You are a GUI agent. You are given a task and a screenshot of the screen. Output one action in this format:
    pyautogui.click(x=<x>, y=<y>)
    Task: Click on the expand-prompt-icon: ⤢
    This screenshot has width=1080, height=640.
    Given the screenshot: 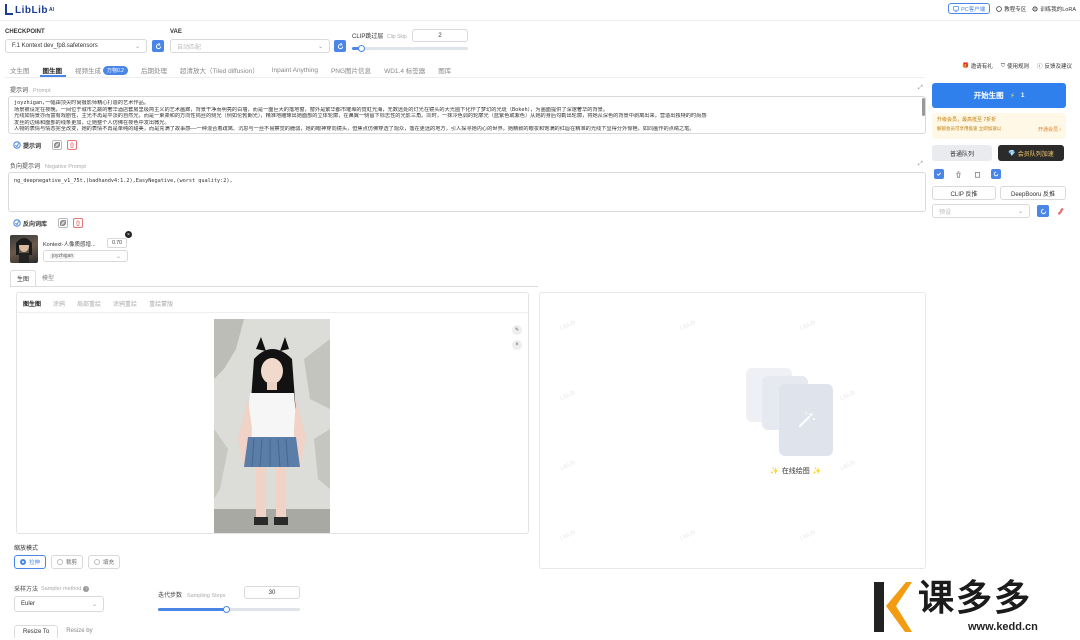 What is the action you would take?
    pyautogui.click(x=920, y=88)
    